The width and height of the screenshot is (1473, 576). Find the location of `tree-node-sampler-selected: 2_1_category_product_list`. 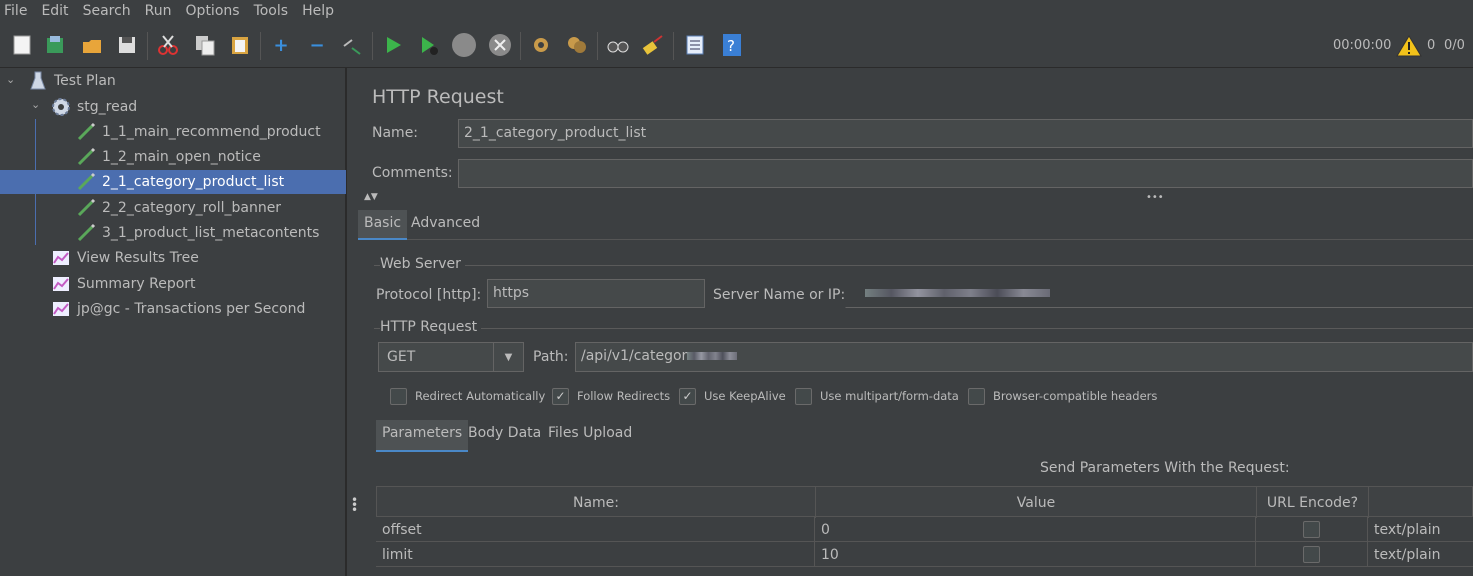

tree-node-sampler-selected: 2_1_category_product_list is located at coordinates (173, 182).